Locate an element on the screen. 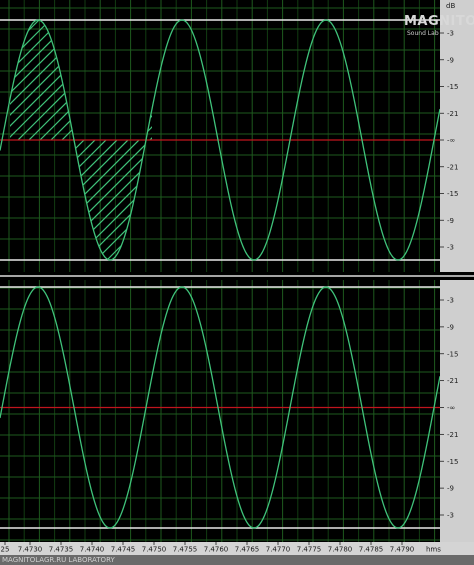  time-tick-label: 7.4765 is located at coordinates (247, 550).